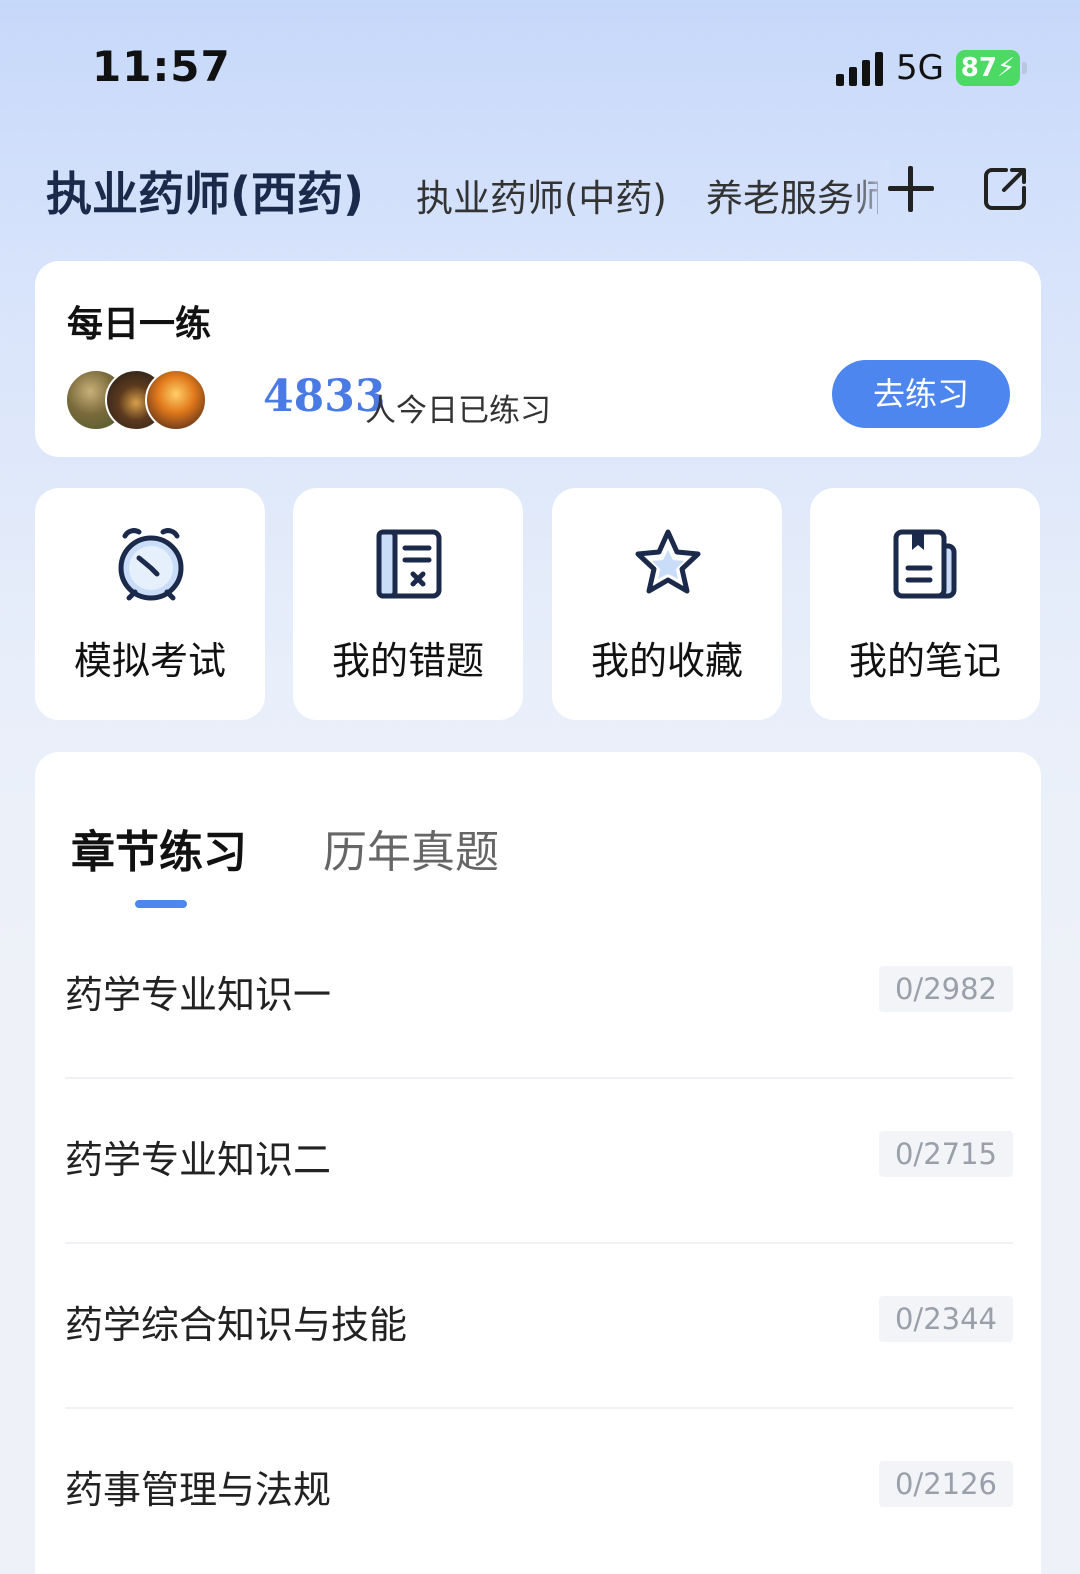  I want to click on add-exam-icon, so click(911, 189).